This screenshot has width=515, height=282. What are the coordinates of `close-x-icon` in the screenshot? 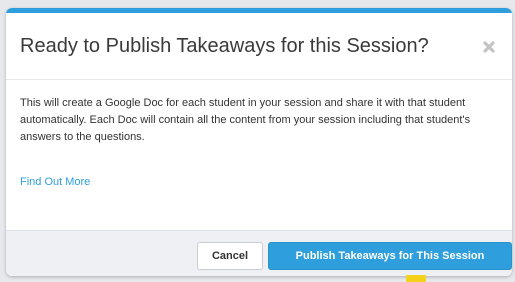 It's located at (489, 47).